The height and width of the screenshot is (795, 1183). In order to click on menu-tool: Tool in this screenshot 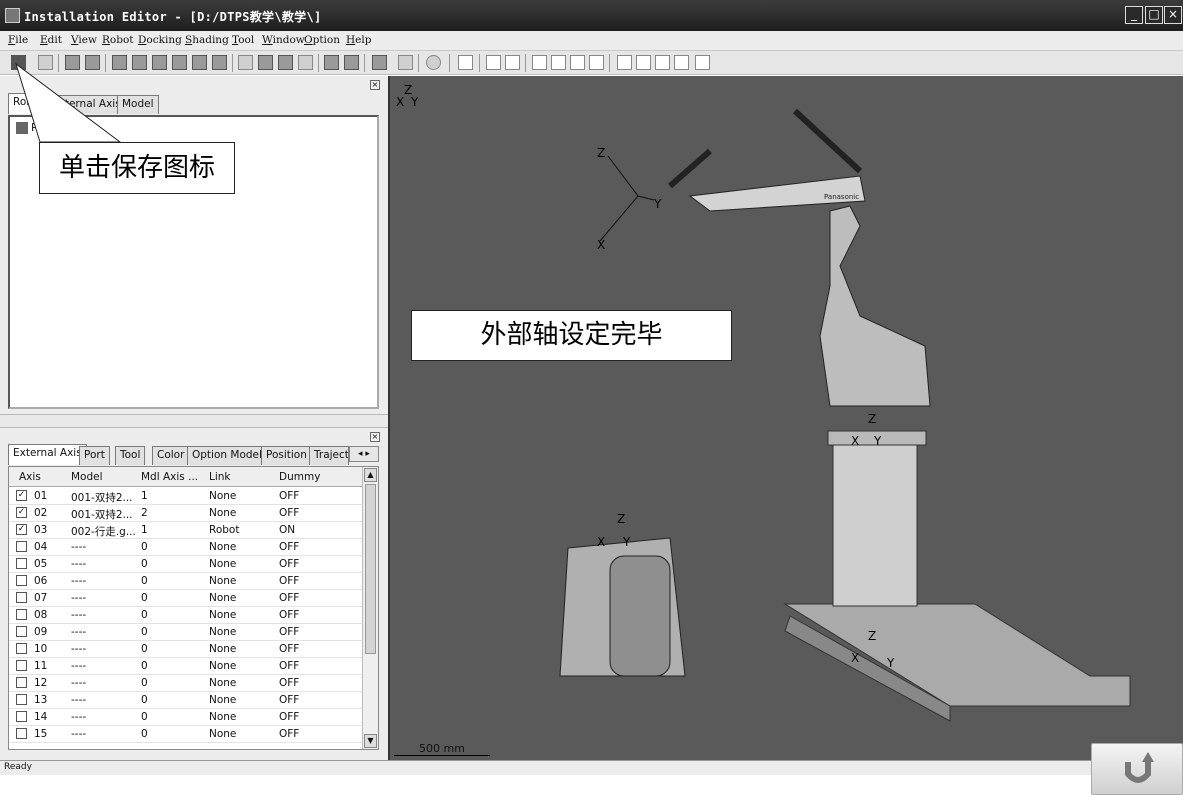, I will do `click(243, 40)`.